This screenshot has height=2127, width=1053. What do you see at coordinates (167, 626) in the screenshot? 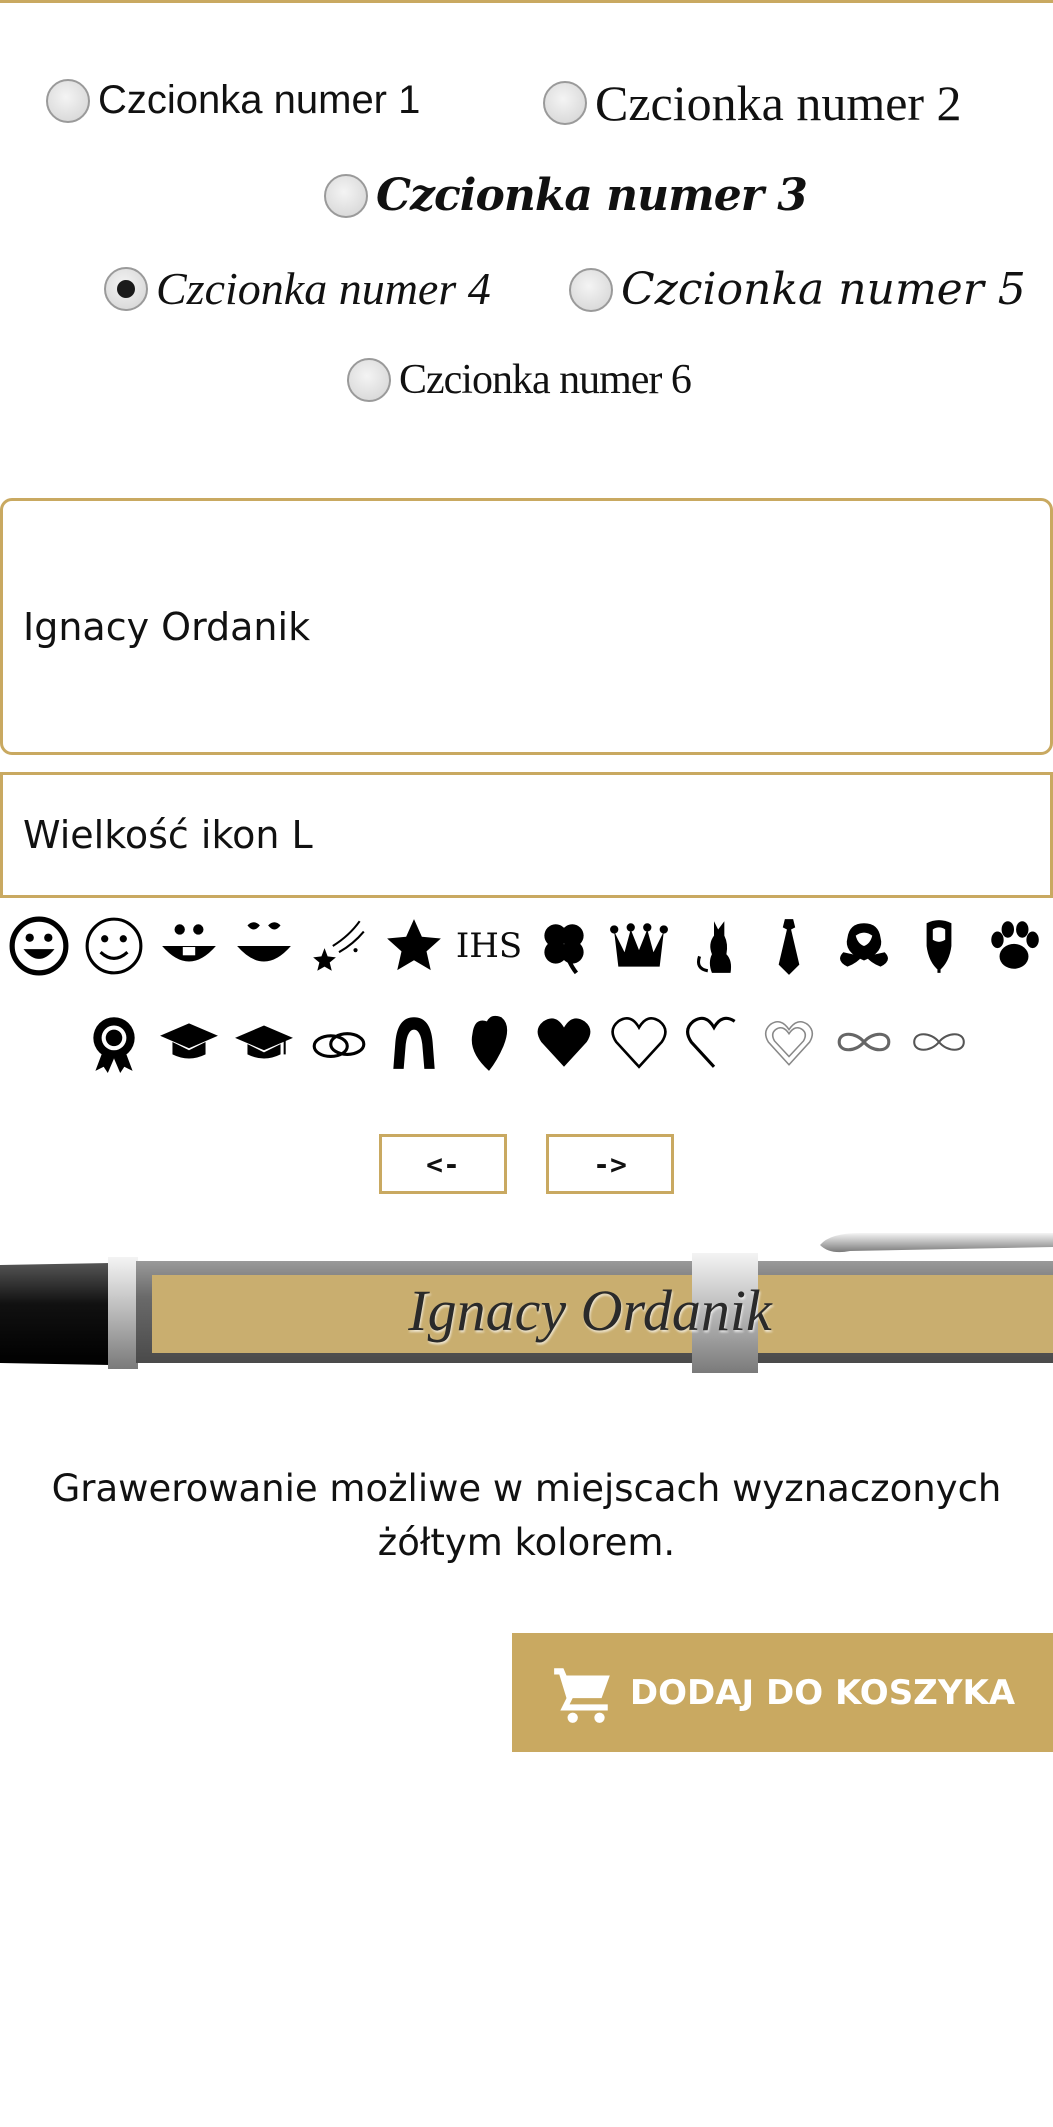
I see `engraving-text-value: Ignacy Ordanik` at bounding box center [167, 626].